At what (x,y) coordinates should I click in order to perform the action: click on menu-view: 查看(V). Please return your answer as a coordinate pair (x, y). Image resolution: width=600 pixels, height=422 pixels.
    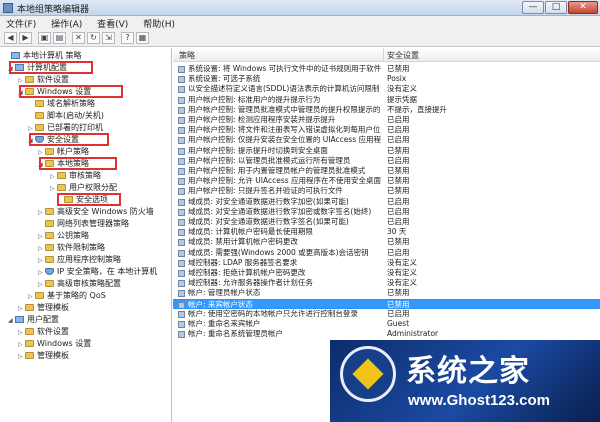
    Looking at the image, I should click on (112, 23).